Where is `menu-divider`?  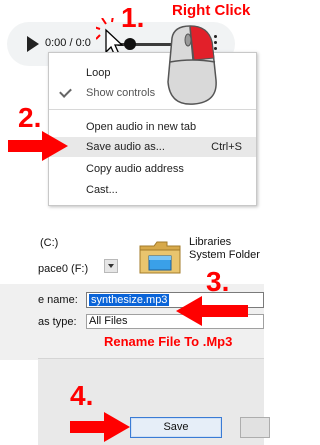 menu-divider is located at coordinates (152, 109).